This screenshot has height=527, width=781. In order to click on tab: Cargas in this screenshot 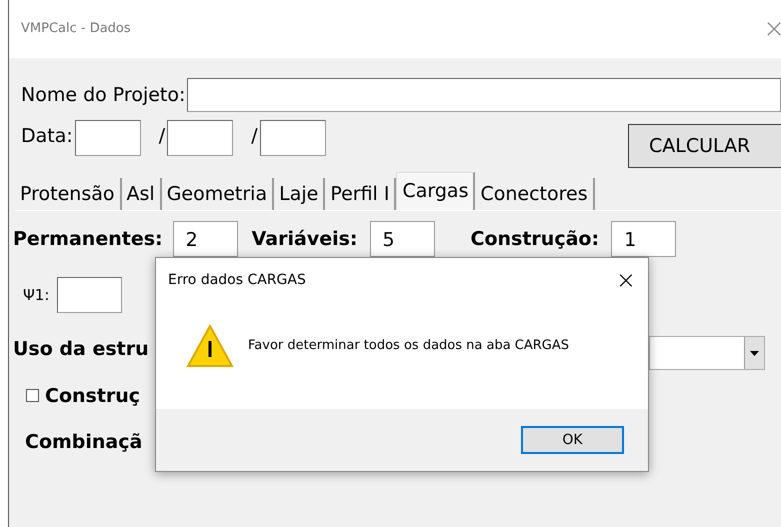, I will do `click(436, 191)`.